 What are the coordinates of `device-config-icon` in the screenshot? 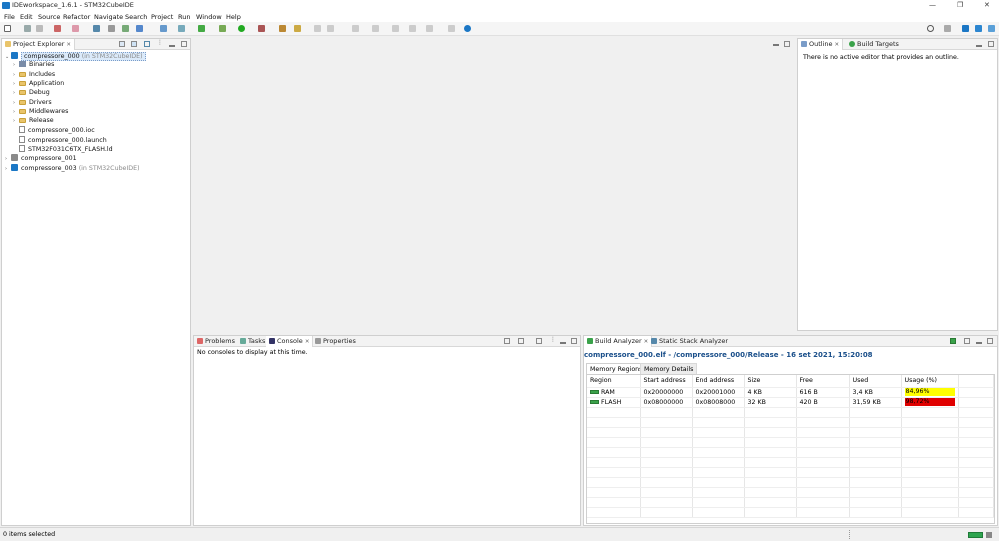 It's located at (96, 28).